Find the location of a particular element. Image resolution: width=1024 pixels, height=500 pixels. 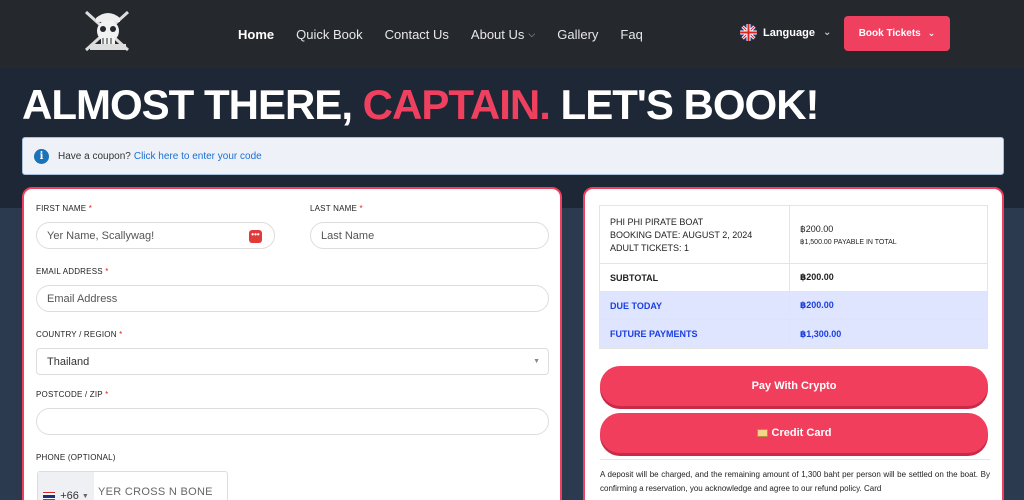

language-label: Language is located at coordinates (789, 32).